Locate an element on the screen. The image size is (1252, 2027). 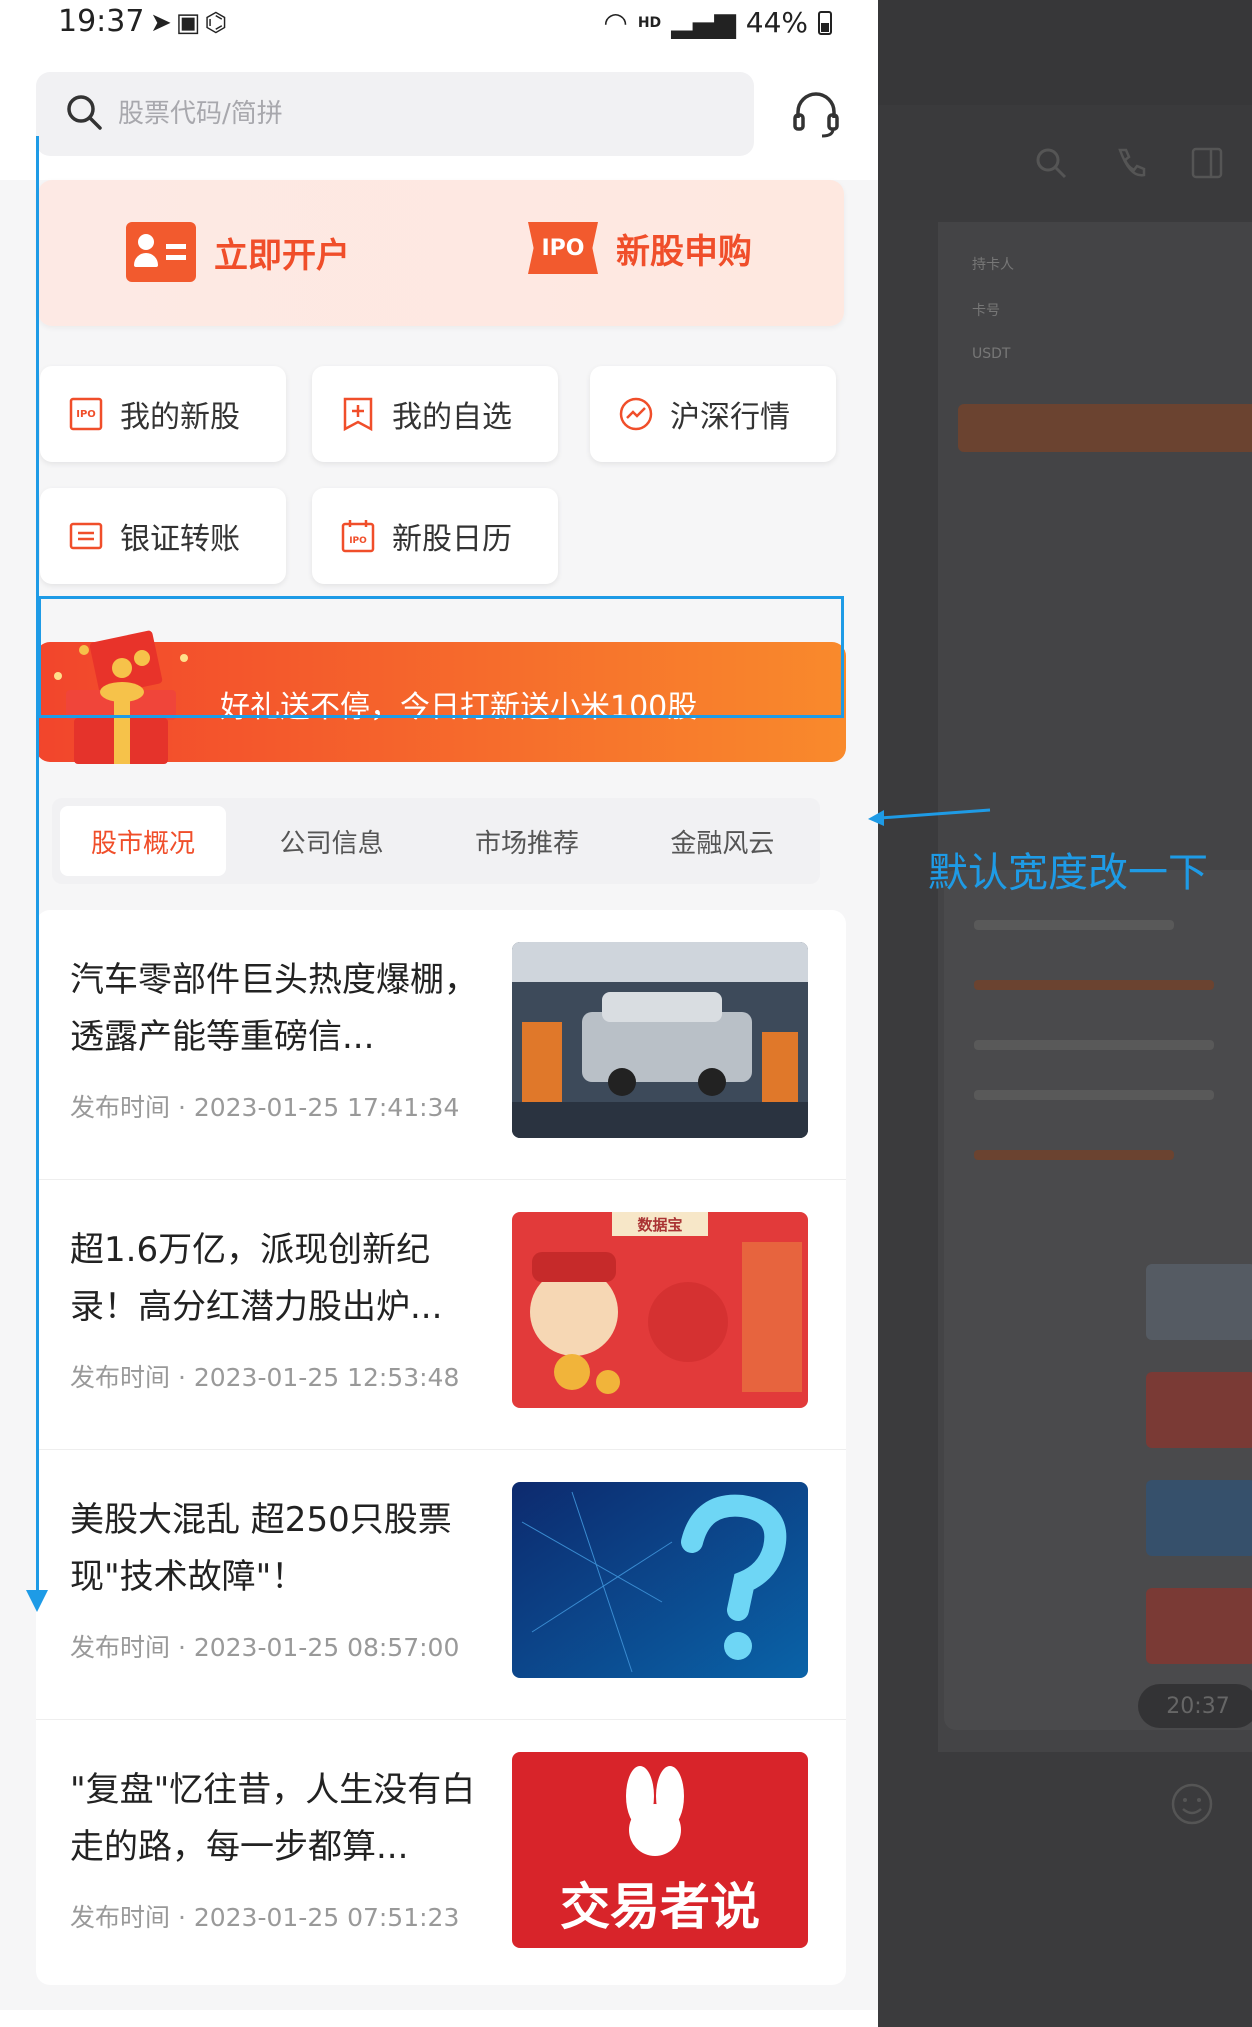
quick-link-ipo-calendar: IPO 新股日历 is located at coordinates (435, 536).